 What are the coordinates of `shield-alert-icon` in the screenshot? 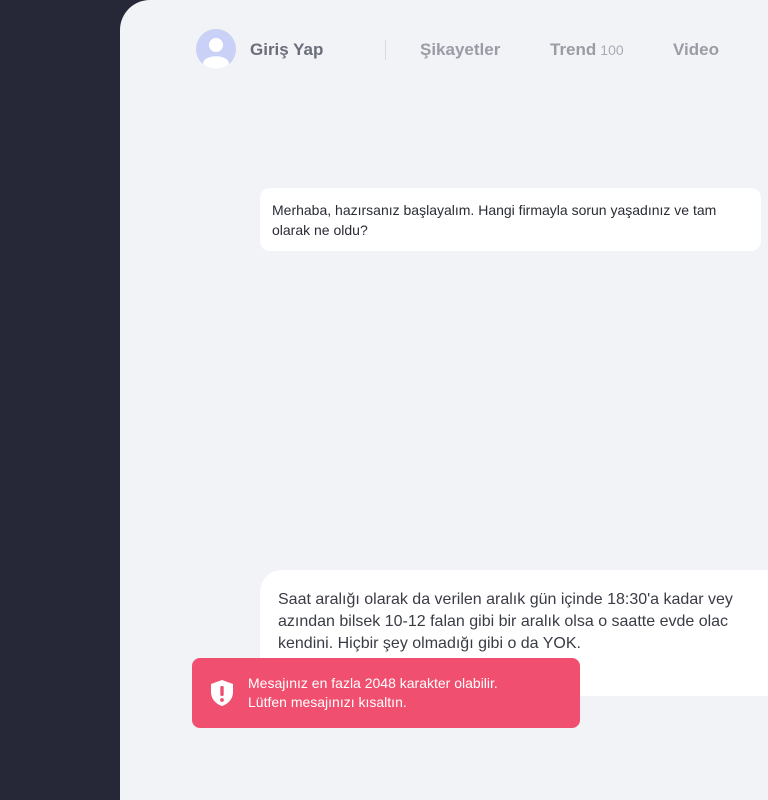 It's located at (222, 693).